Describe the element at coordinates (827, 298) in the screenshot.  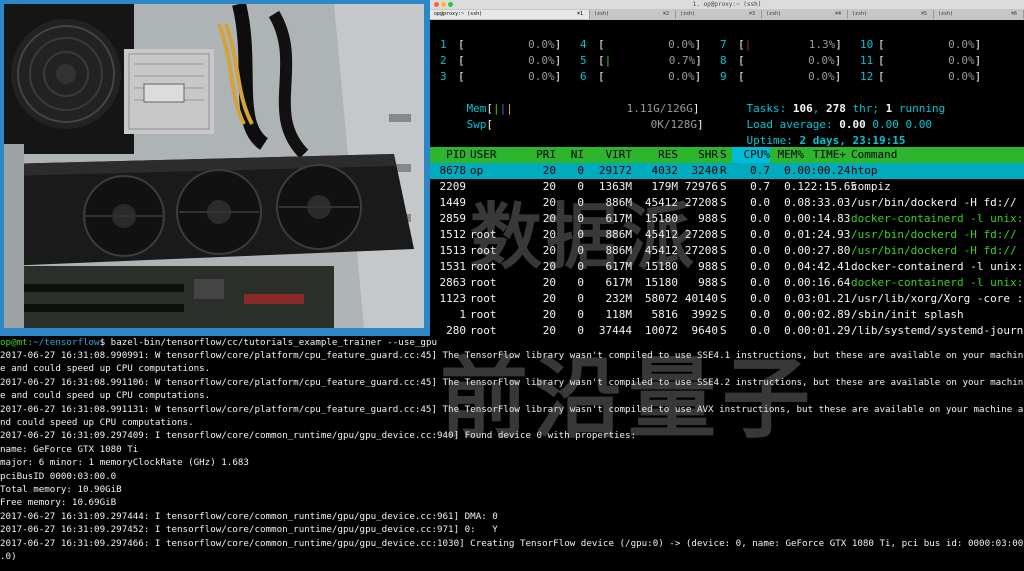
I see `process-time: 3:01.21` at that location.